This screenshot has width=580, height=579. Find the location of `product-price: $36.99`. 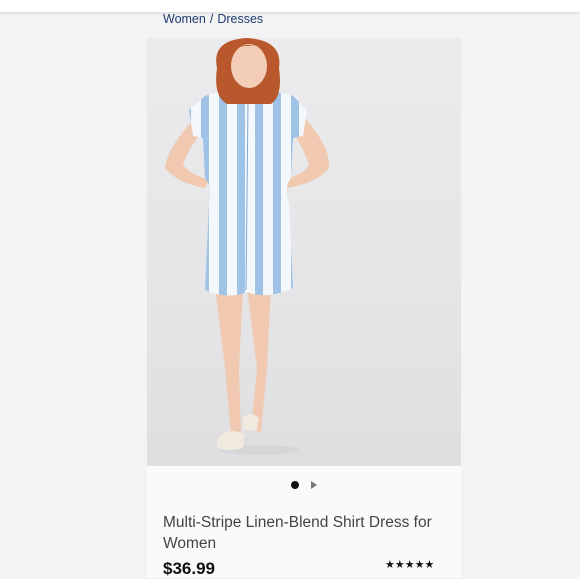

product-price: $36.99 is located at coordinates (189, 568).